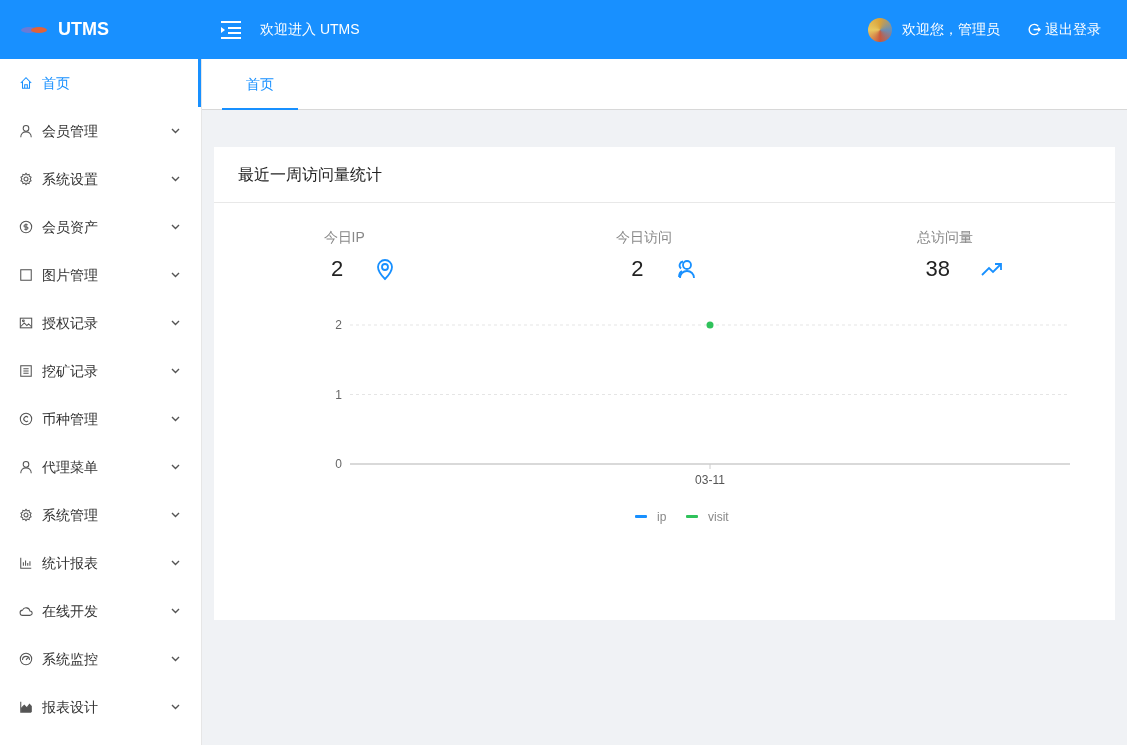  Describe the element at coordinates (100, 227) in the screenshot. I see `sidebar-item: 会员资产` at that location.